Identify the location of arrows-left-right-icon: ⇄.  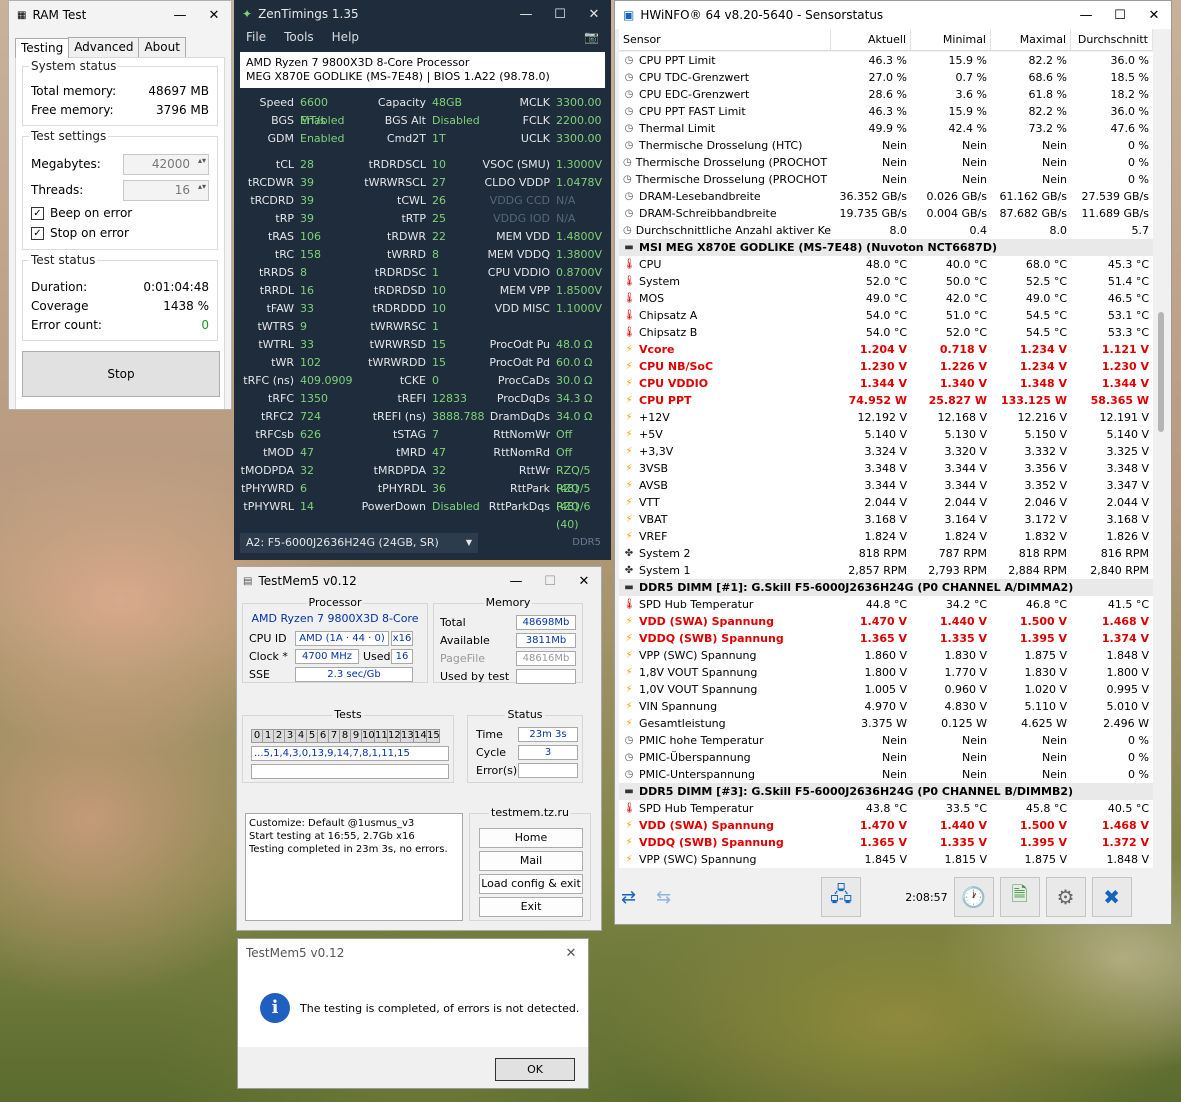
(628, 897).